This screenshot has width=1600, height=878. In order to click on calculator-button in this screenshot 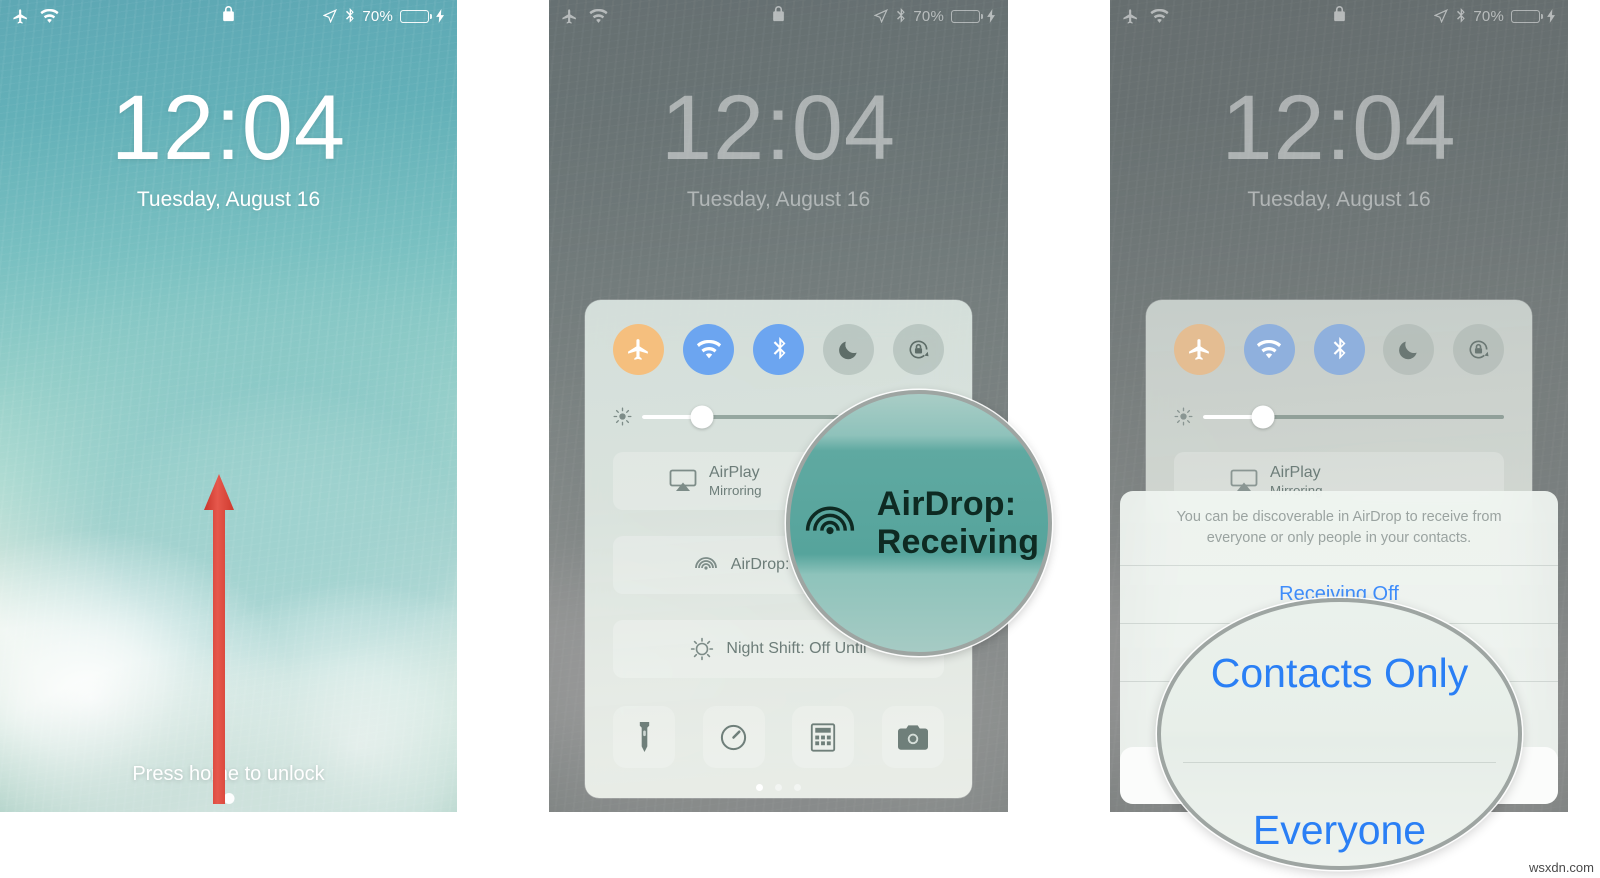, I will do `click(823, 737)`.